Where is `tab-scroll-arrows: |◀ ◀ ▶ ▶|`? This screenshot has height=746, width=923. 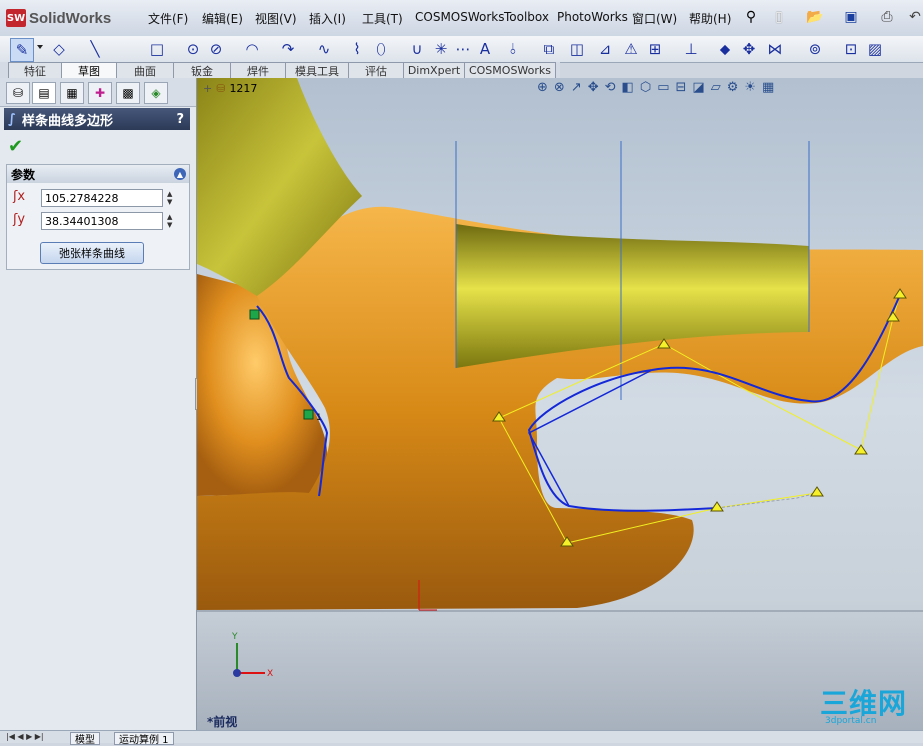
tab-scroll-arrows: |◀ ◀ ▶ ▶| is located at coordinates (25, 736).